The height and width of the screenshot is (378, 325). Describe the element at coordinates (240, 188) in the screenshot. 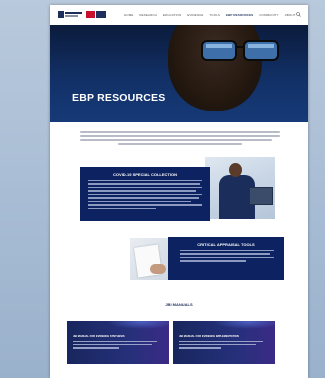

I see `covid-nurse-photo` at that location.